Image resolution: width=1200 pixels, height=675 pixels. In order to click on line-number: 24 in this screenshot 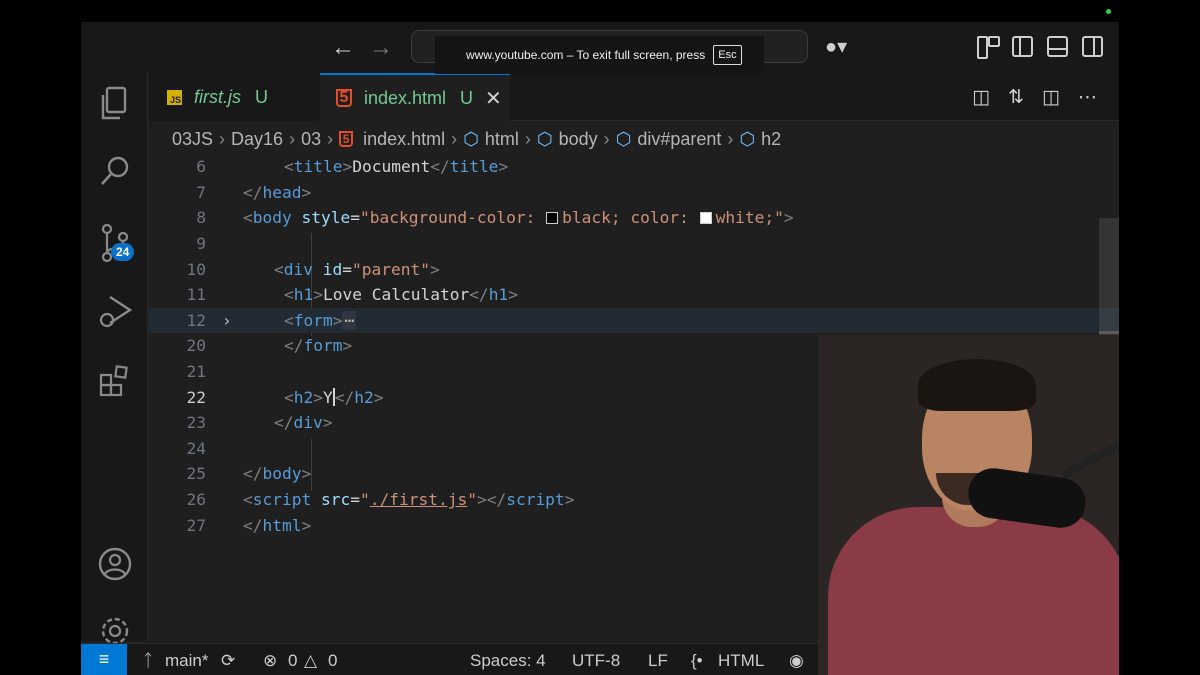, I will do `click(196, 448)`.